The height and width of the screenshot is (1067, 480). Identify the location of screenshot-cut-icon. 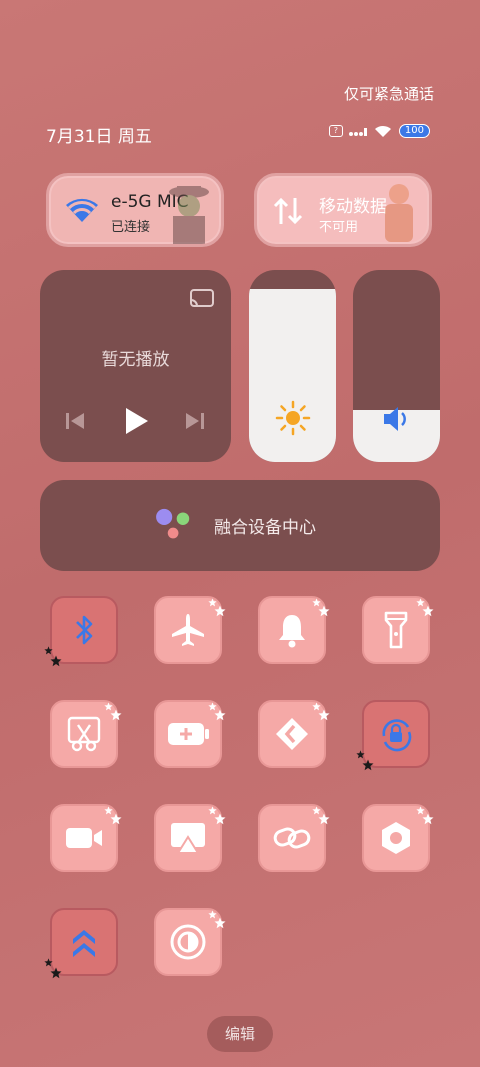
(84, 734).